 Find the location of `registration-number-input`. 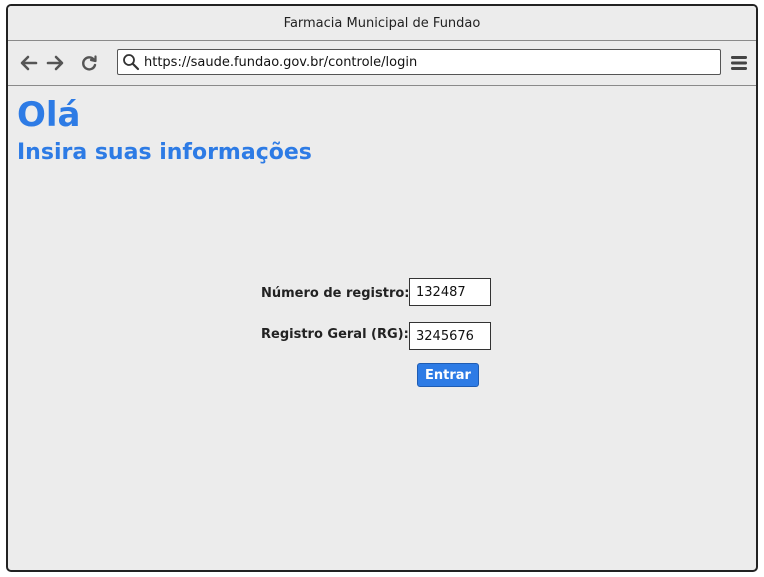

registration-number-input is located at coordinates (450, 292).